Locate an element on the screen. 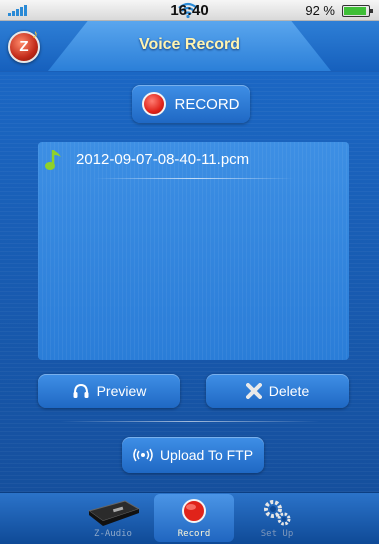 This screenshot has width=379, height=544. headphones-icon is located at coordinates (81, 391).